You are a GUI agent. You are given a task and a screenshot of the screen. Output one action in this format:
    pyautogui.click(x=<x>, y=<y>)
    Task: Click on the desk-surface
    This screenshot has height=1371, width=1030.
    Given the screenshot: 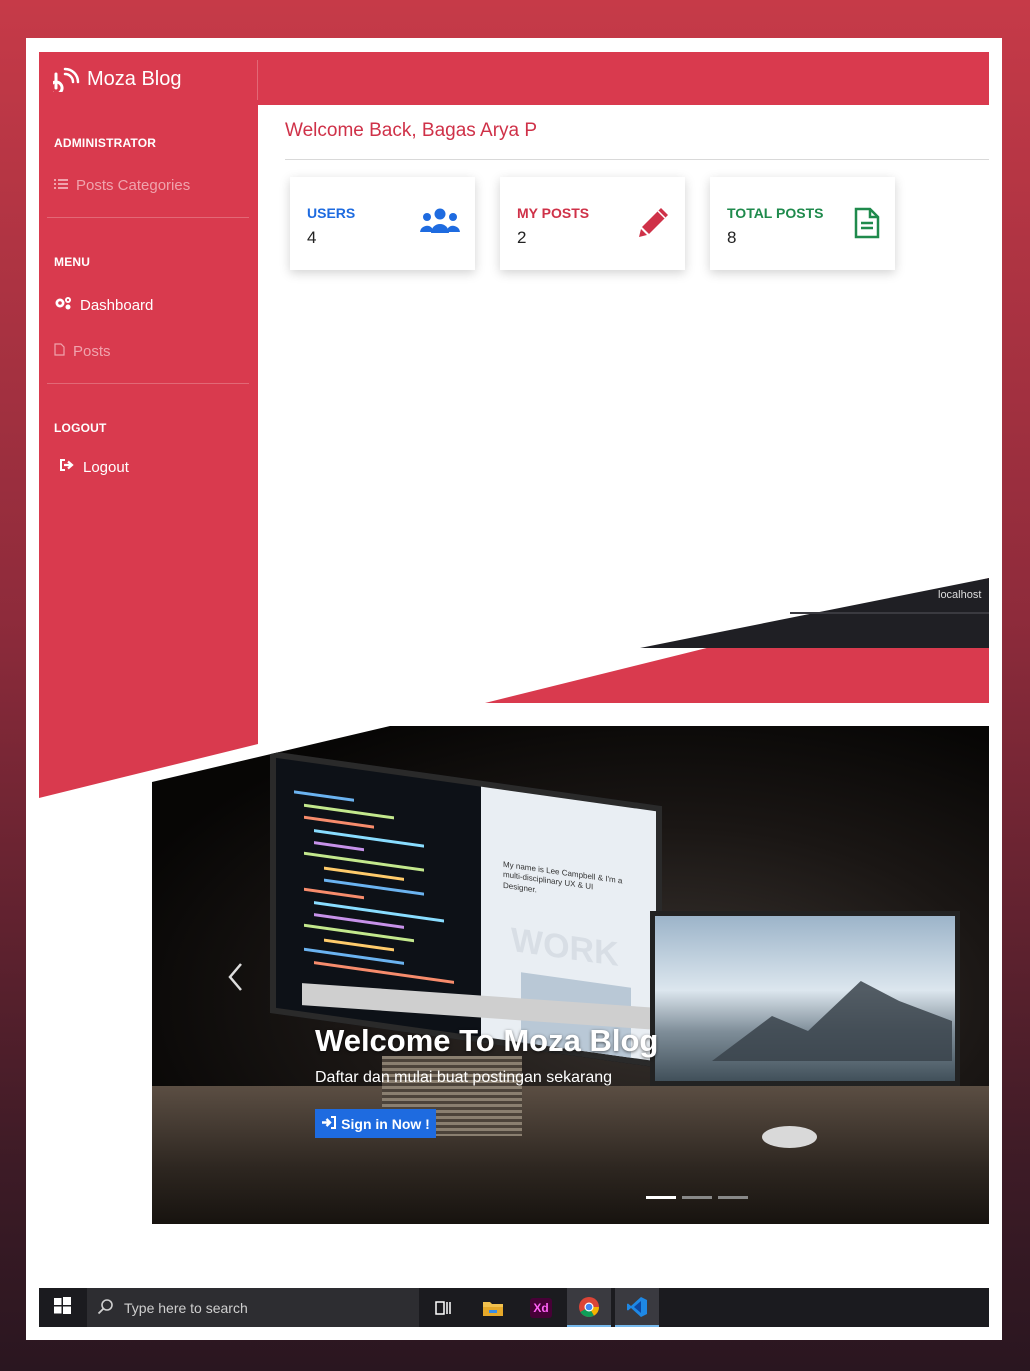 What is the action you would take?
    pyautogui.click(x=570, y=1155)
    